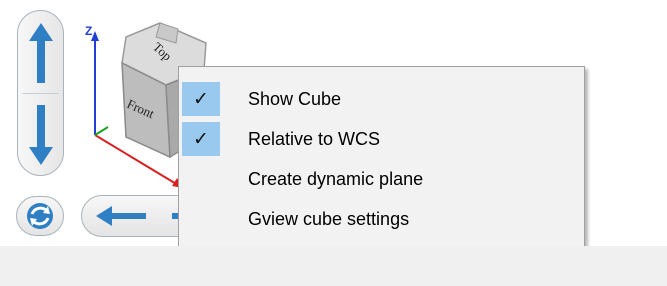 Image resolution: width=667 pixels, height=286 pixels. What do you see at coordinates (336, 179) in the screenshot?
I see `menu-item-label: Create dynamic plane` at bounding box center [336, 179].